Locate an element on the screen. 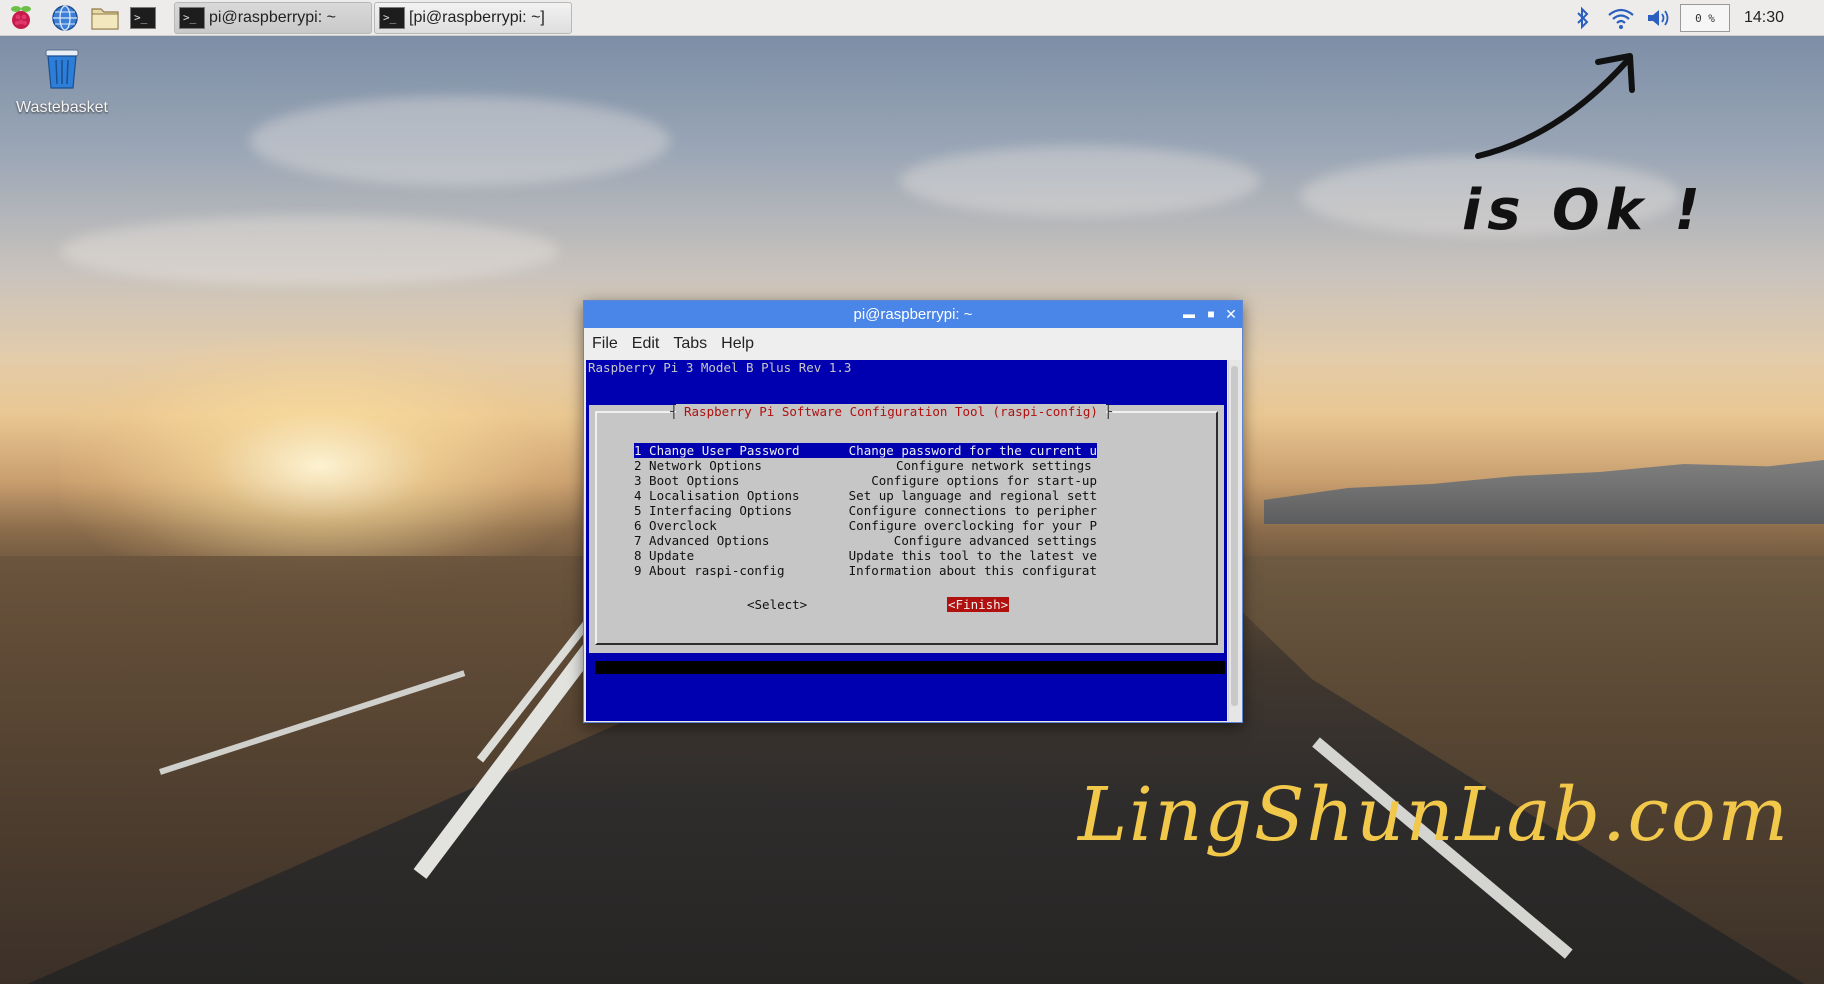 The height and width of the screenshot is (984, 1824). menu-help: Help is located at coordinates (737, 344).